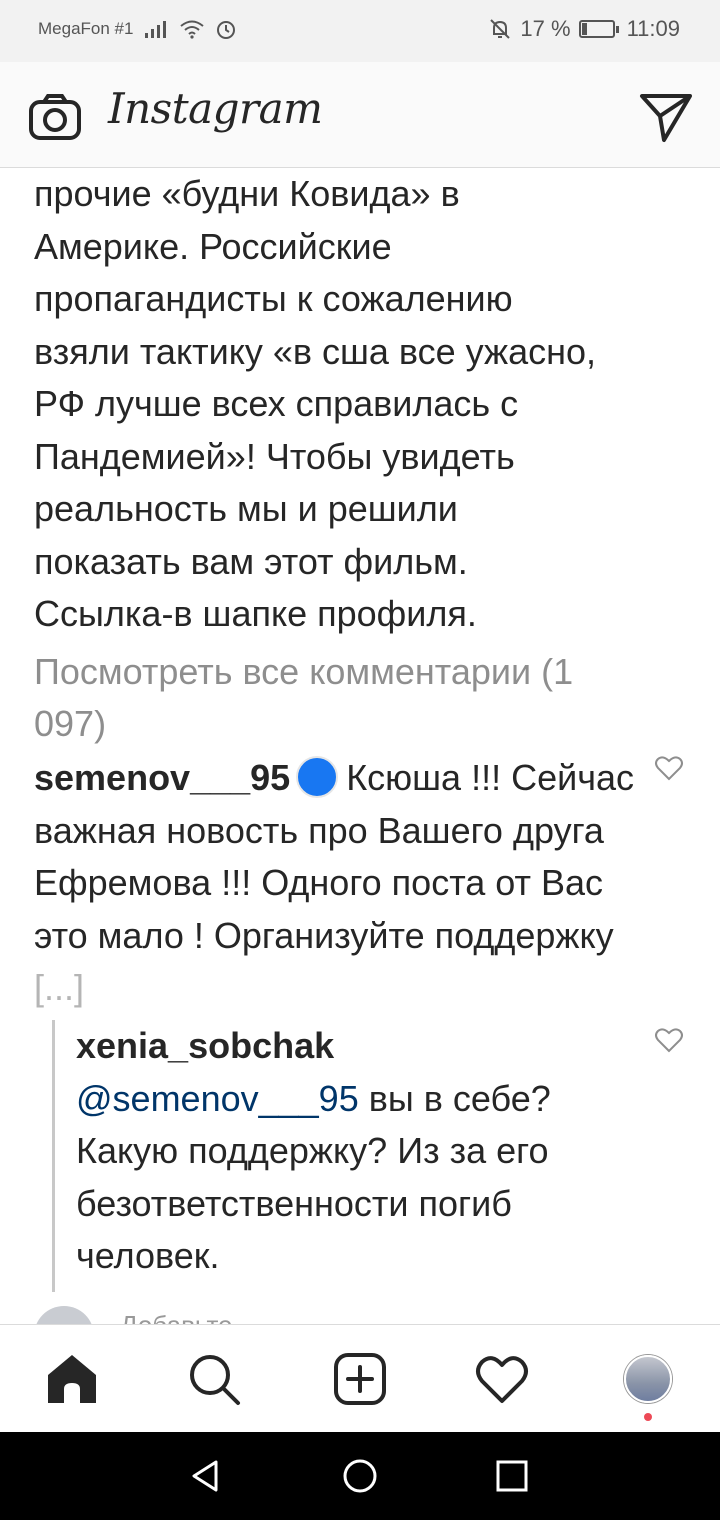 The image size is (720, 1520). What do you see at coordinates (137, 29) in the screenshot?
I see `status-left: MegaFon #1` at bounding box center [137, 29].